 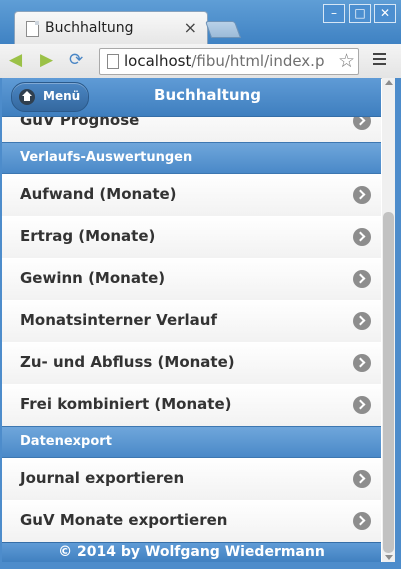 What do you see at coordinates (345, 61) in the screenshot?
I see `bookmark-star-icon: ☆` at bounding box center [345, 61].